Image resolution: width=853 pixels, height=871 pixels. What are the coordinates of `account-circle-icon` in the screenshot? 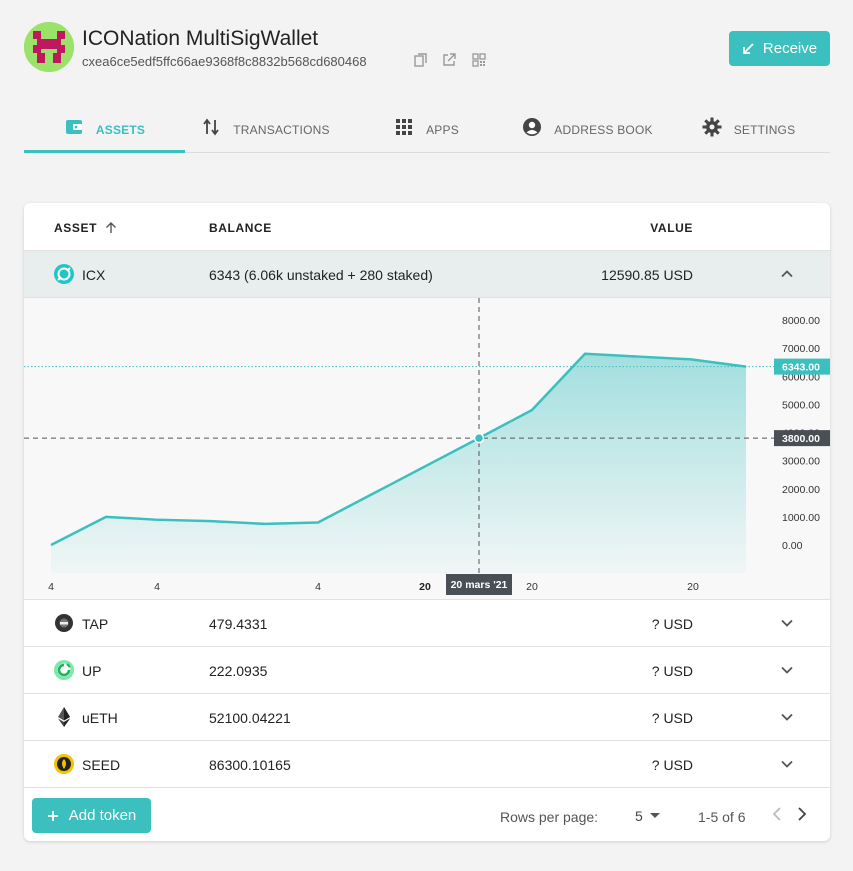 It's located at (532, 127).